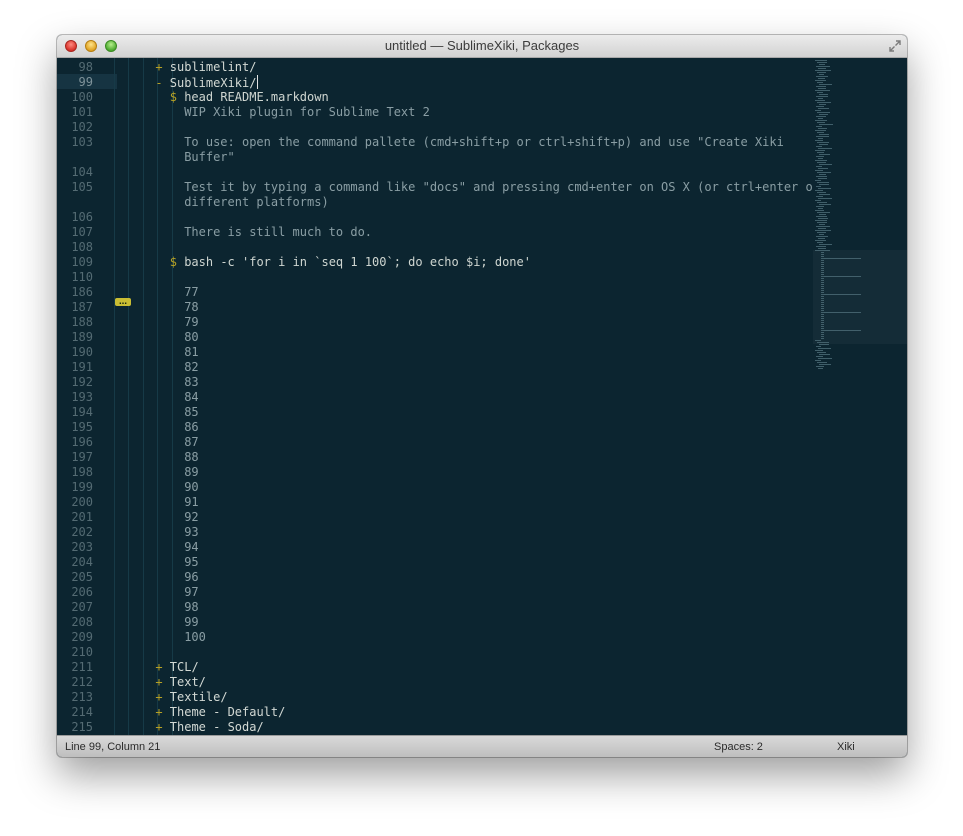 The width and height of the screenshot is (963, 836). Describe the element at coordinates (162, 83) in the screenshot. I see `collapse-icon: -` at that location.